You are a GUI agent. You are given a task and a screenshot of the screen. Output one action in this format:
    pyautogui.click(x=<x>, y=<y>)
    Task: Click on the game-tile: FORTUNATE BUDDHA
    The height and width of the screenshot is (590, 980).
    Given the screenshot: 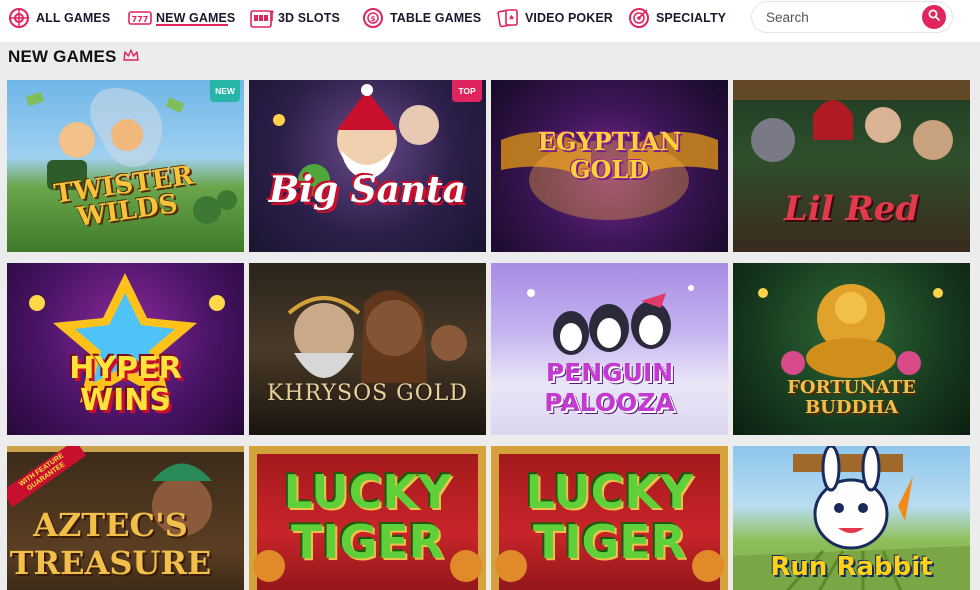 What is the action you would take?
    pyautogui.click(x=851, y=349)
    